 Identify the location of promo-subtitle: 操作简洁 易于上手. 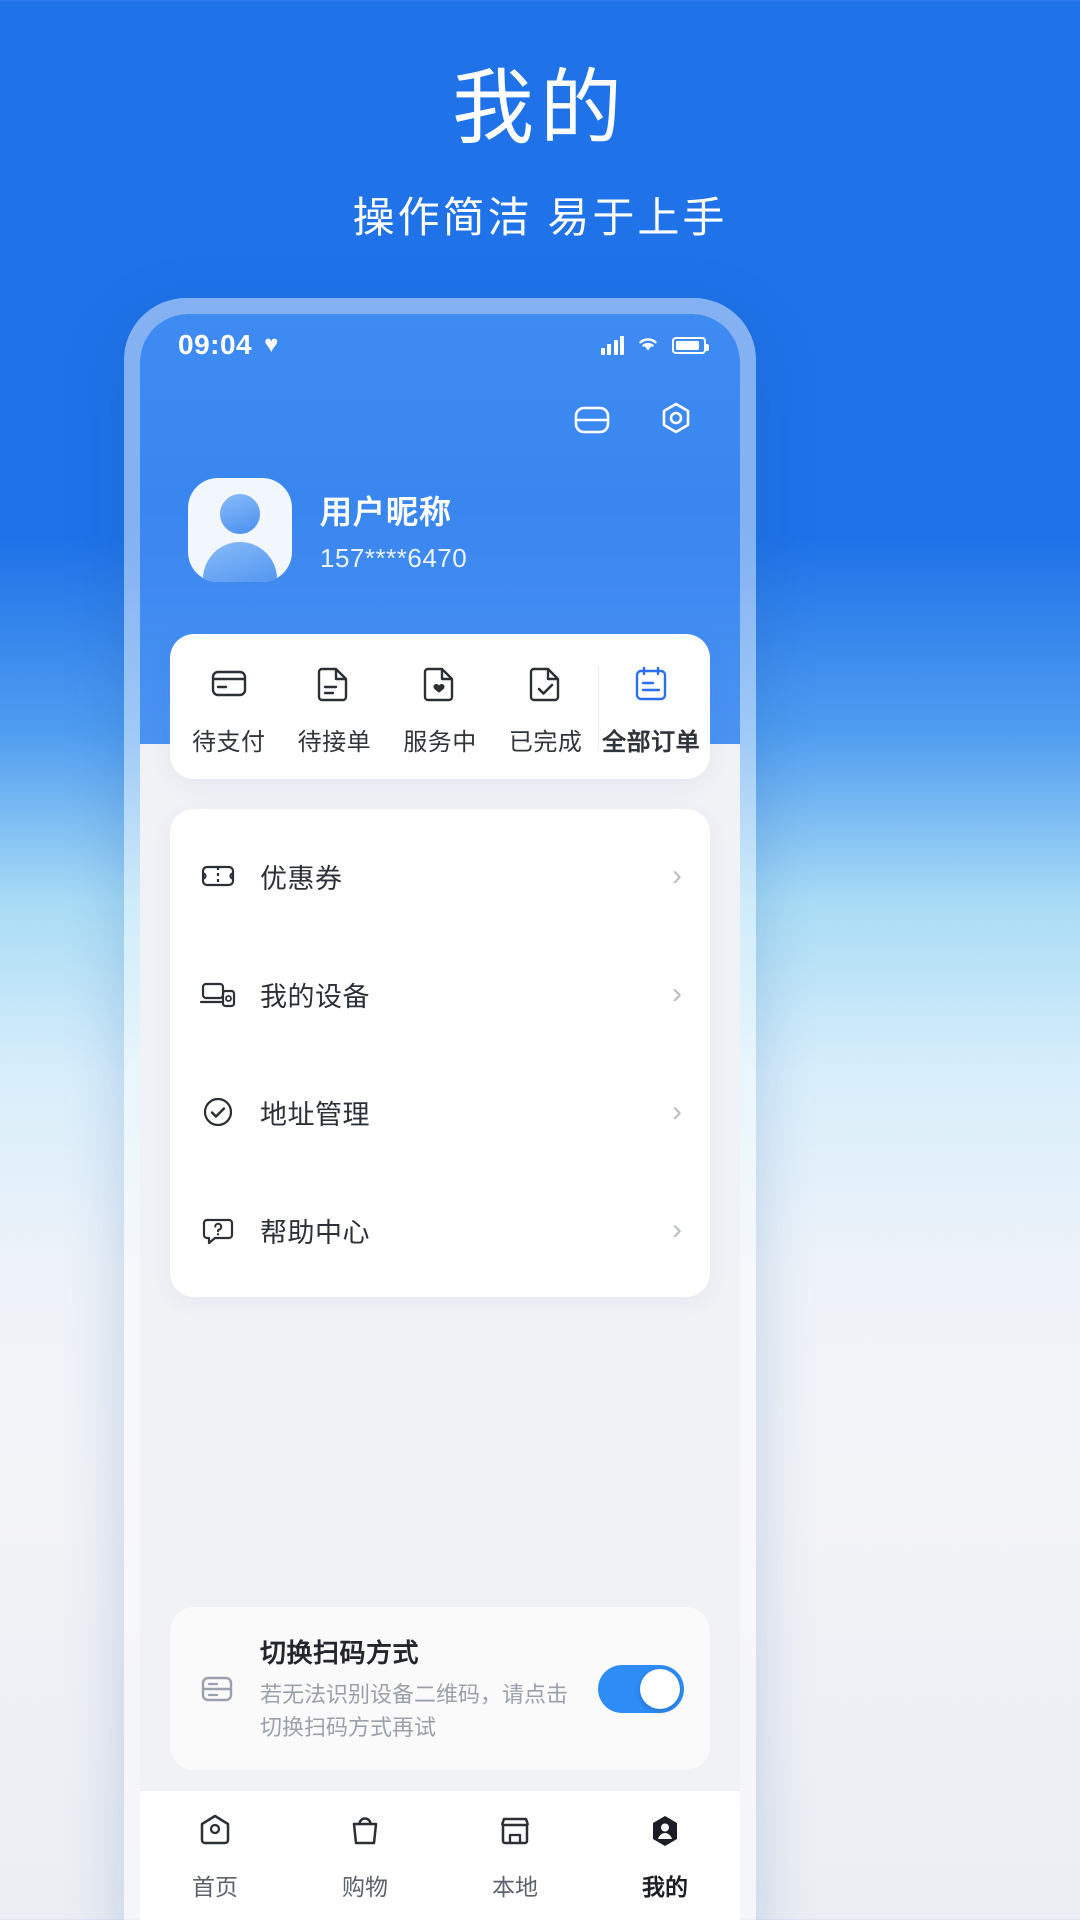
(540, 218).